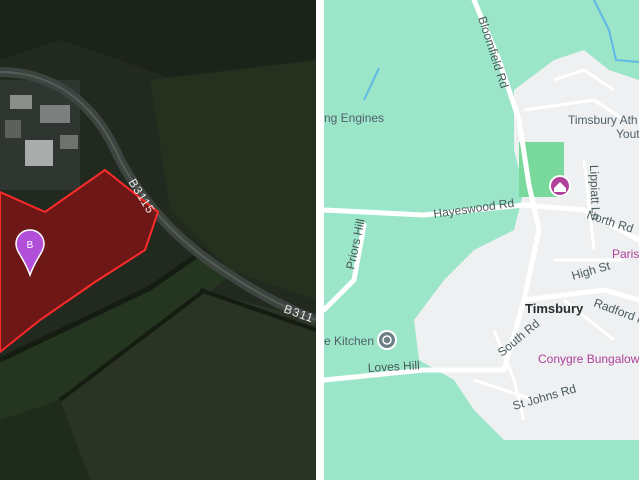 This screenshot has height=480, width=639. I want to click on road-label-loves: Loves Hill, so click(393, 366).